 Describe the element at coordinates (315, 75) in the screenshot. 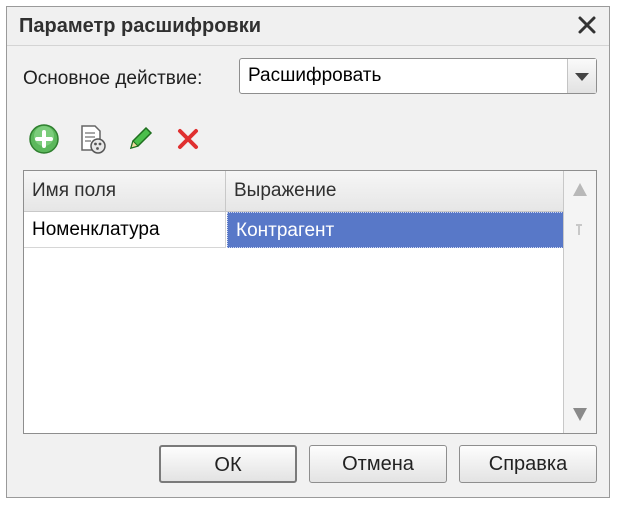

I see `main-action-value: Расшифровать` at that location.